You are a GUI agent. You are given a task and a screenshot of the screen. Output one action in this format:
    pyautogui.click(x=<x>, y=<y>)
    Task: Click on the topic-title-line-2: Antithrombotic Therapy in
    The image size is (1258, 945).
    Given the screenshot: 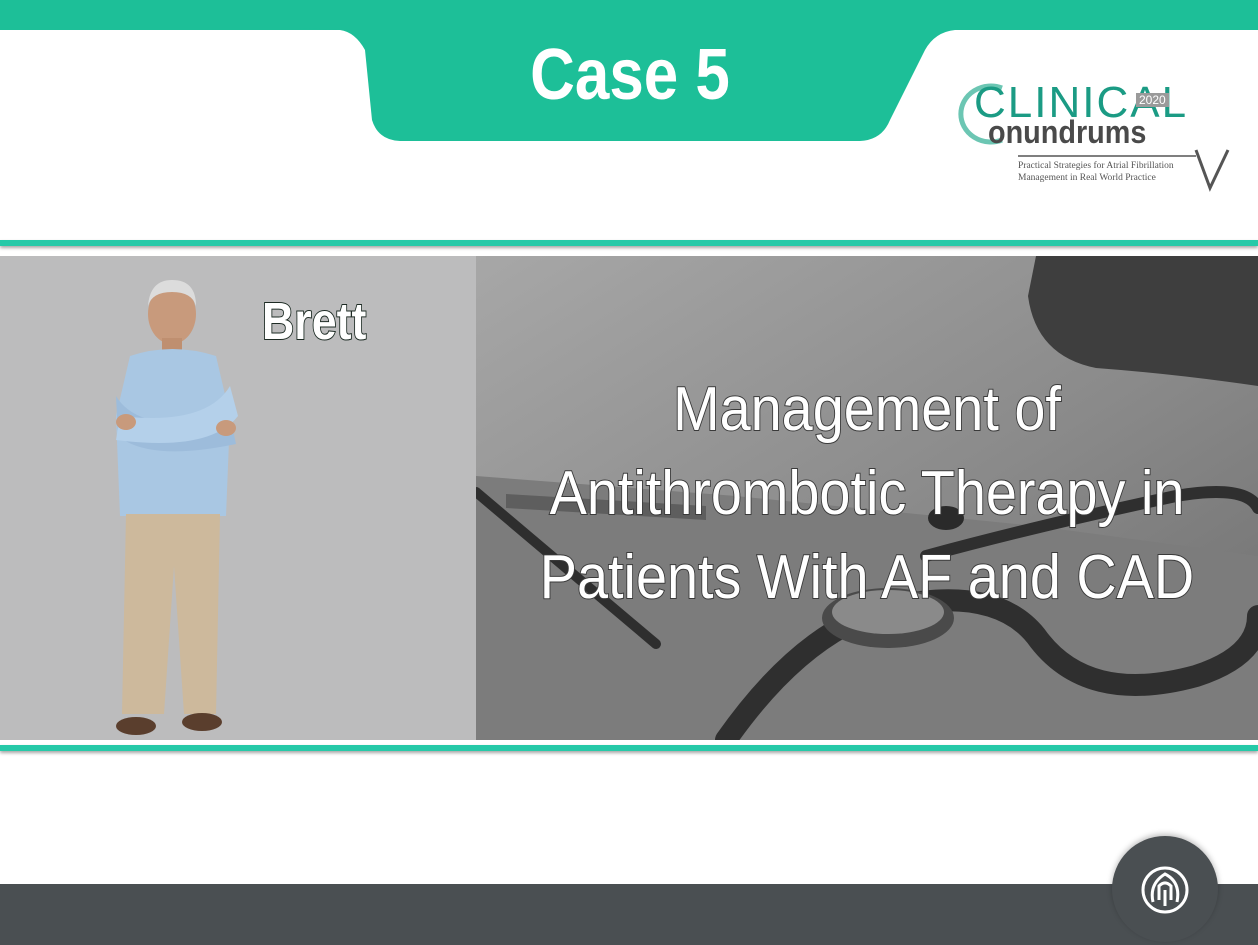 What is the action you would take?
    pyautogui.click(x=867, y=493)
    